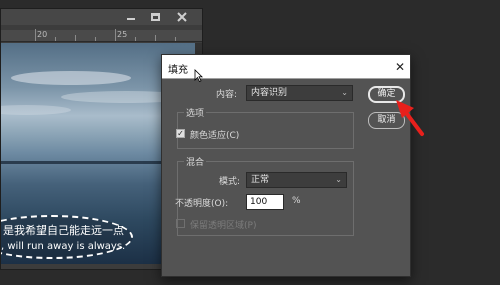 This screenshot has height=285, width=500. I want to click on opacity-unit: %, so click(296, 201).